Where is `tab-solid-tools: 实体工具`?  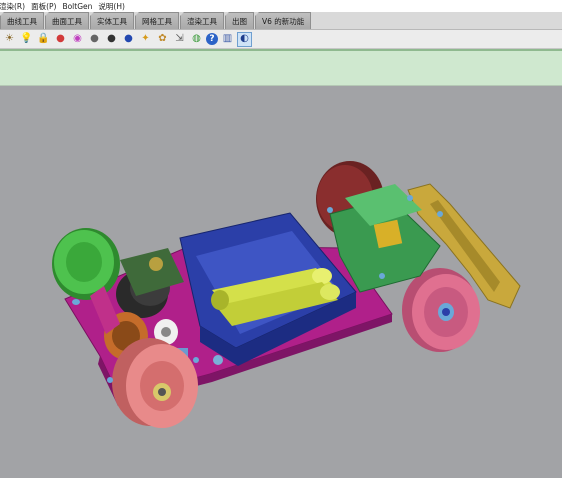
tab-solid-tools: 实体工具 is located at coordinates (112, 20).